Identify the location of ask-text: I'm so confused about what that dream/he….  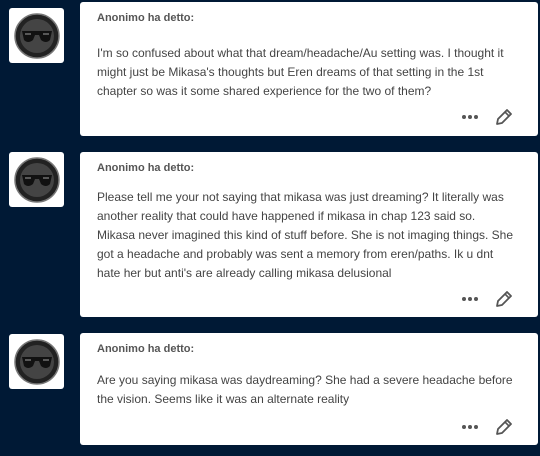
(300, 72).